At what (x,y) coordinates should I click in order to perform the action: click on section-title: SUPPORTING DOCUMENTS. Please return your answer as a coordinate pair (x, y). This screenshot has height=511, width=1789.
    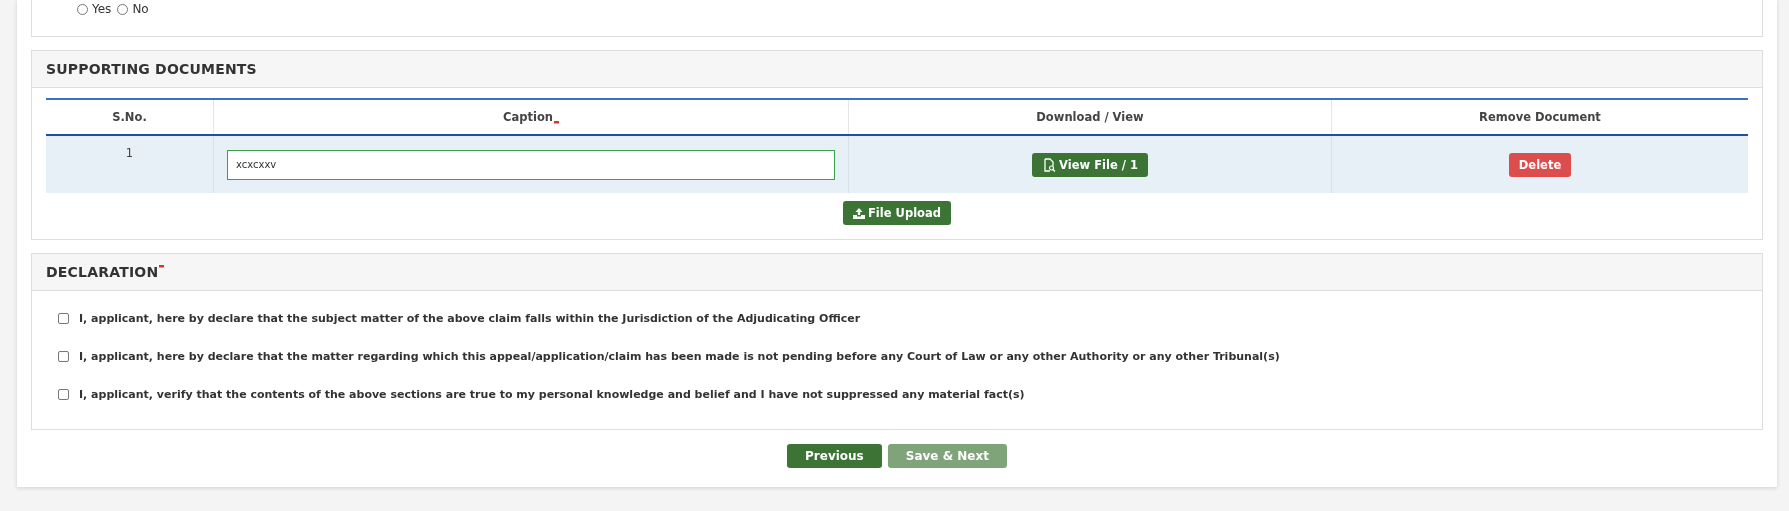
    Looking at the image, I should click on (151, 69).